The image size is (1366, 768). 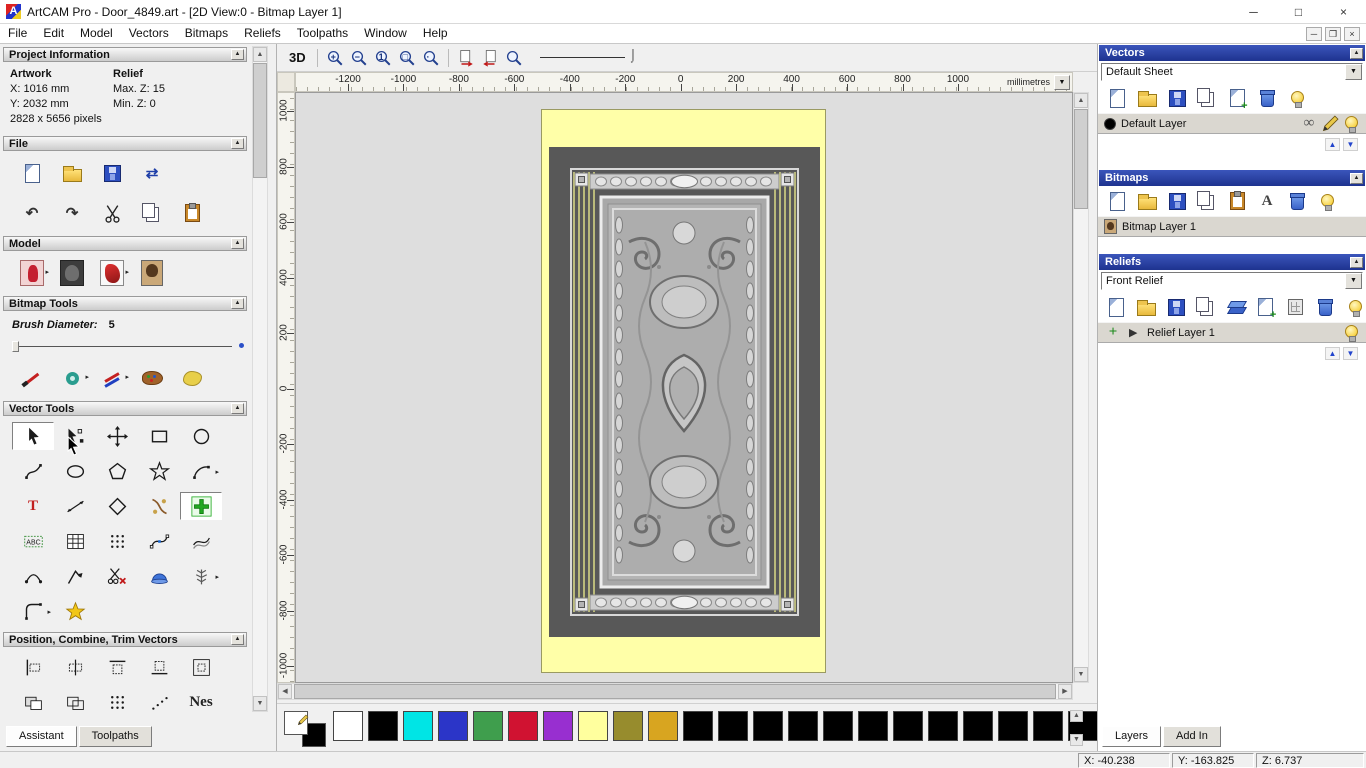 What do you see at coordinates (1232, 281) in the screenshot?
I see `relief-select-combo: Front Relief ▼` at bounding box center [1232, 281].